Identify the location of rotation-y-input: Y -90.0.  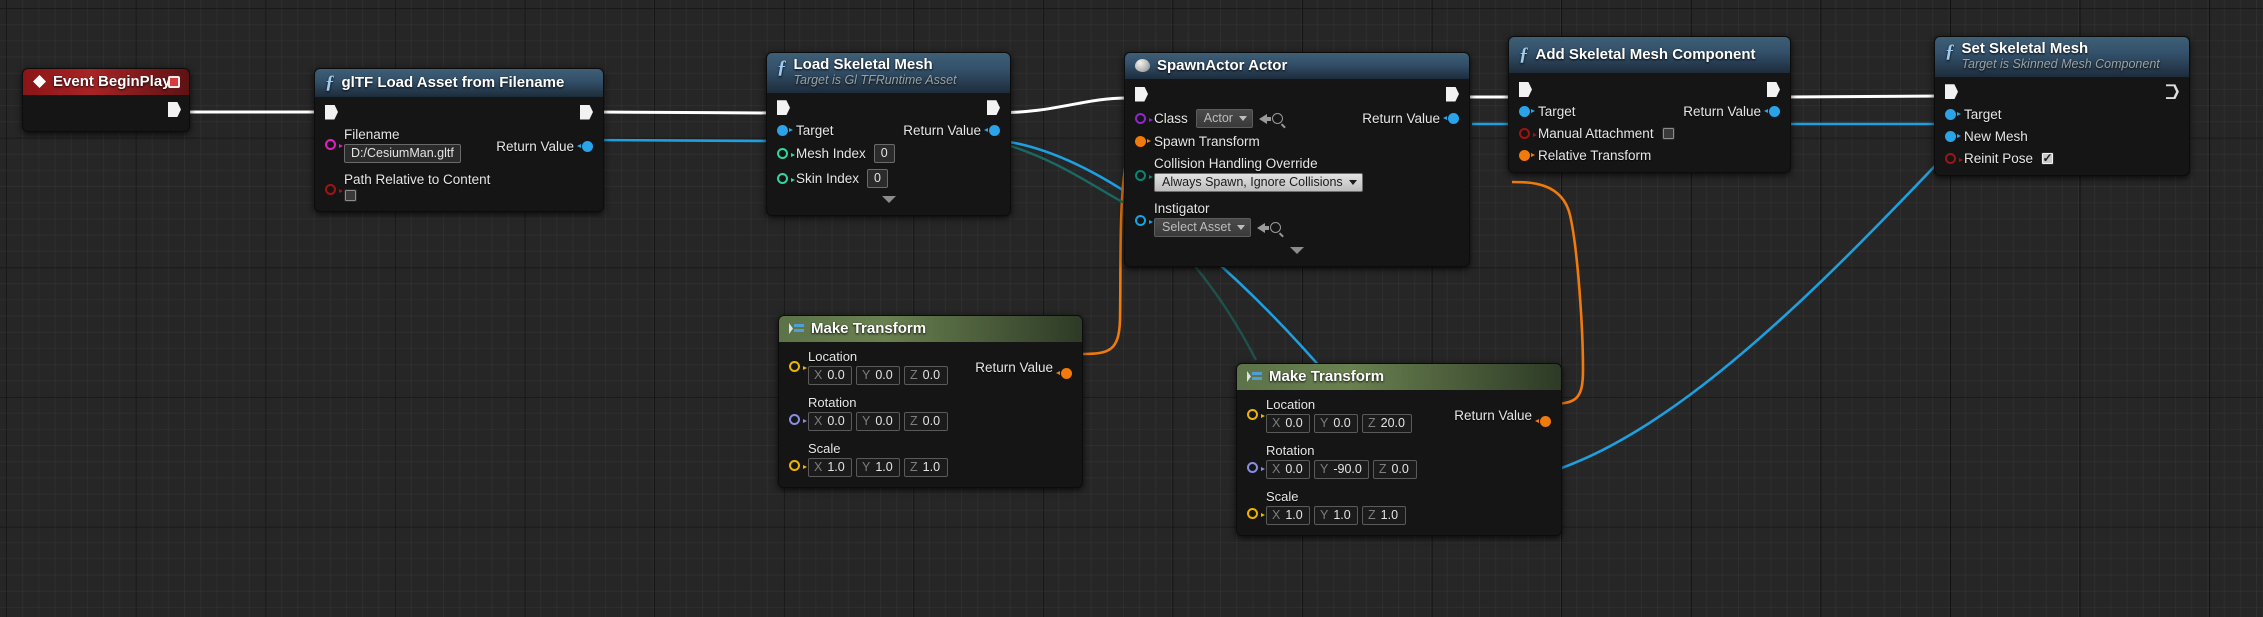
(1341, 469).